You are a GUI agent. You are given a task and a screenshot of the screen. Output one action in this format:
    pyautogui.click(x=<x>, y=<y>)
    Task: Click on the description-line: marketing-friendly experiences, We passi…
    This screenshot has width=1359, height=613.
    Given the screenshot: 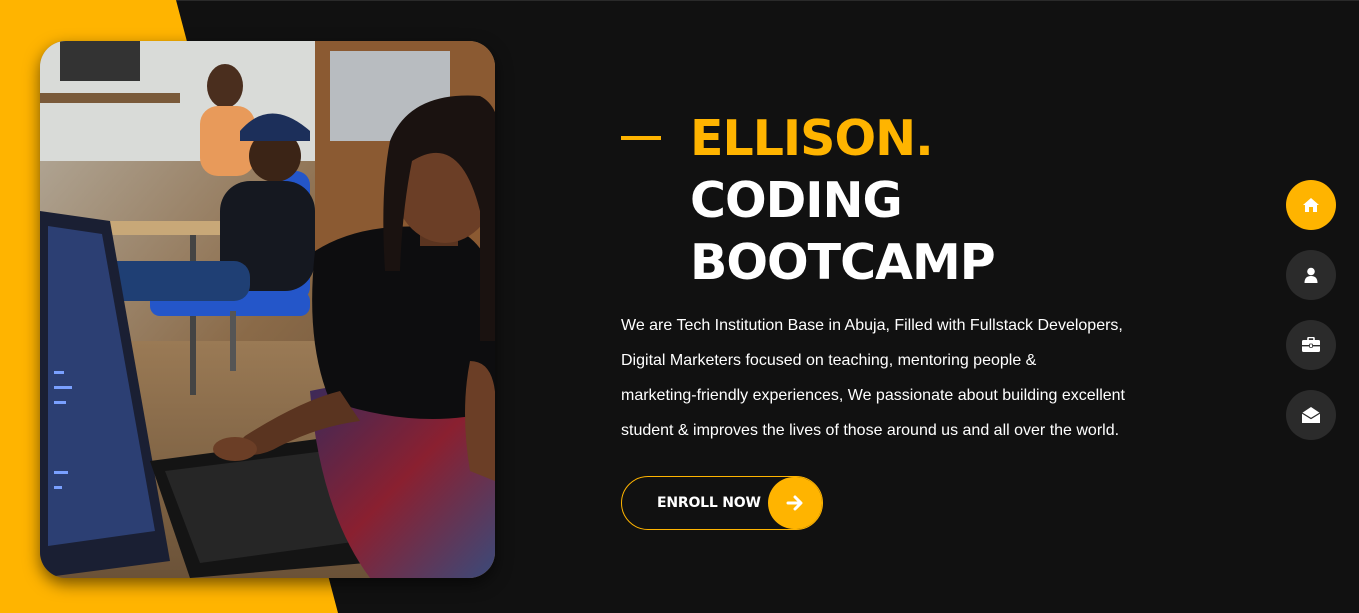 What is the action you would take?
    pyautogui.click(x=873, y=395)
    